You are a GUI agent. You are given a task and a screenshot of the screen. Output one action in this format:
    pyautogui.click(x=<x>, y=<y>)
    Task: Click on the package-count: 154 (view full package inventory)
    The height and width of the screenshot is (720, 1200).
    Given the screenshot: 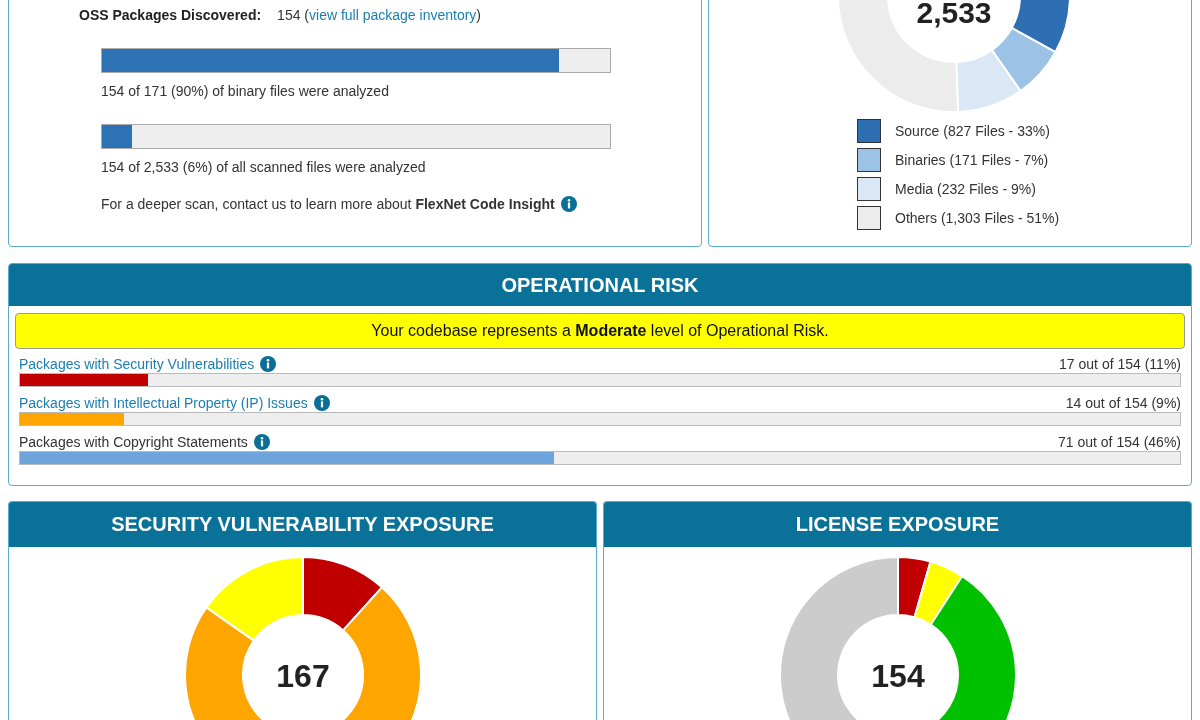 What is the action you would take?
    pyautogui.click(x=379, y=15)
    